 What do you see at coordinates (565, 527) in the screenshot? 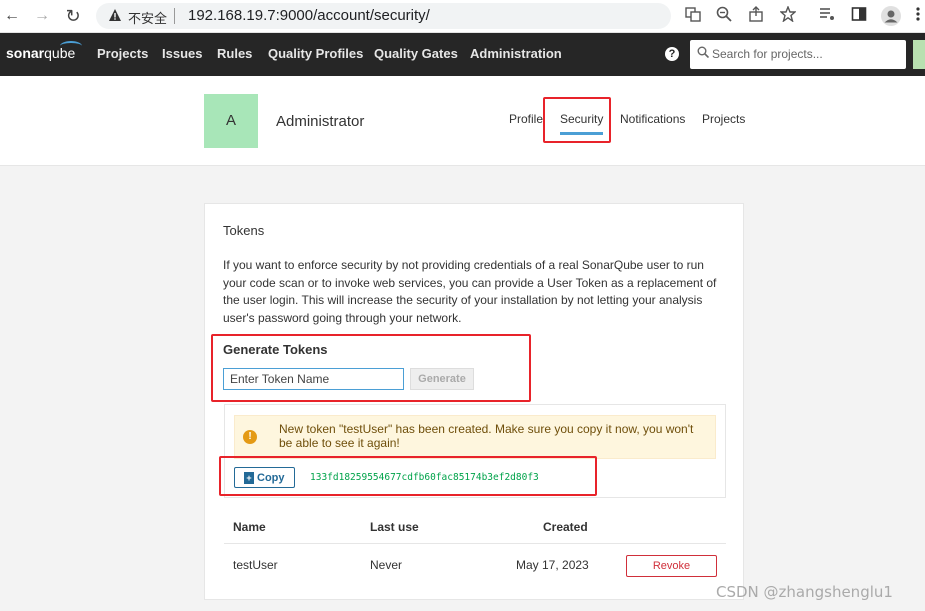
I see `column-created: Created` at bounding box center [565, 527].